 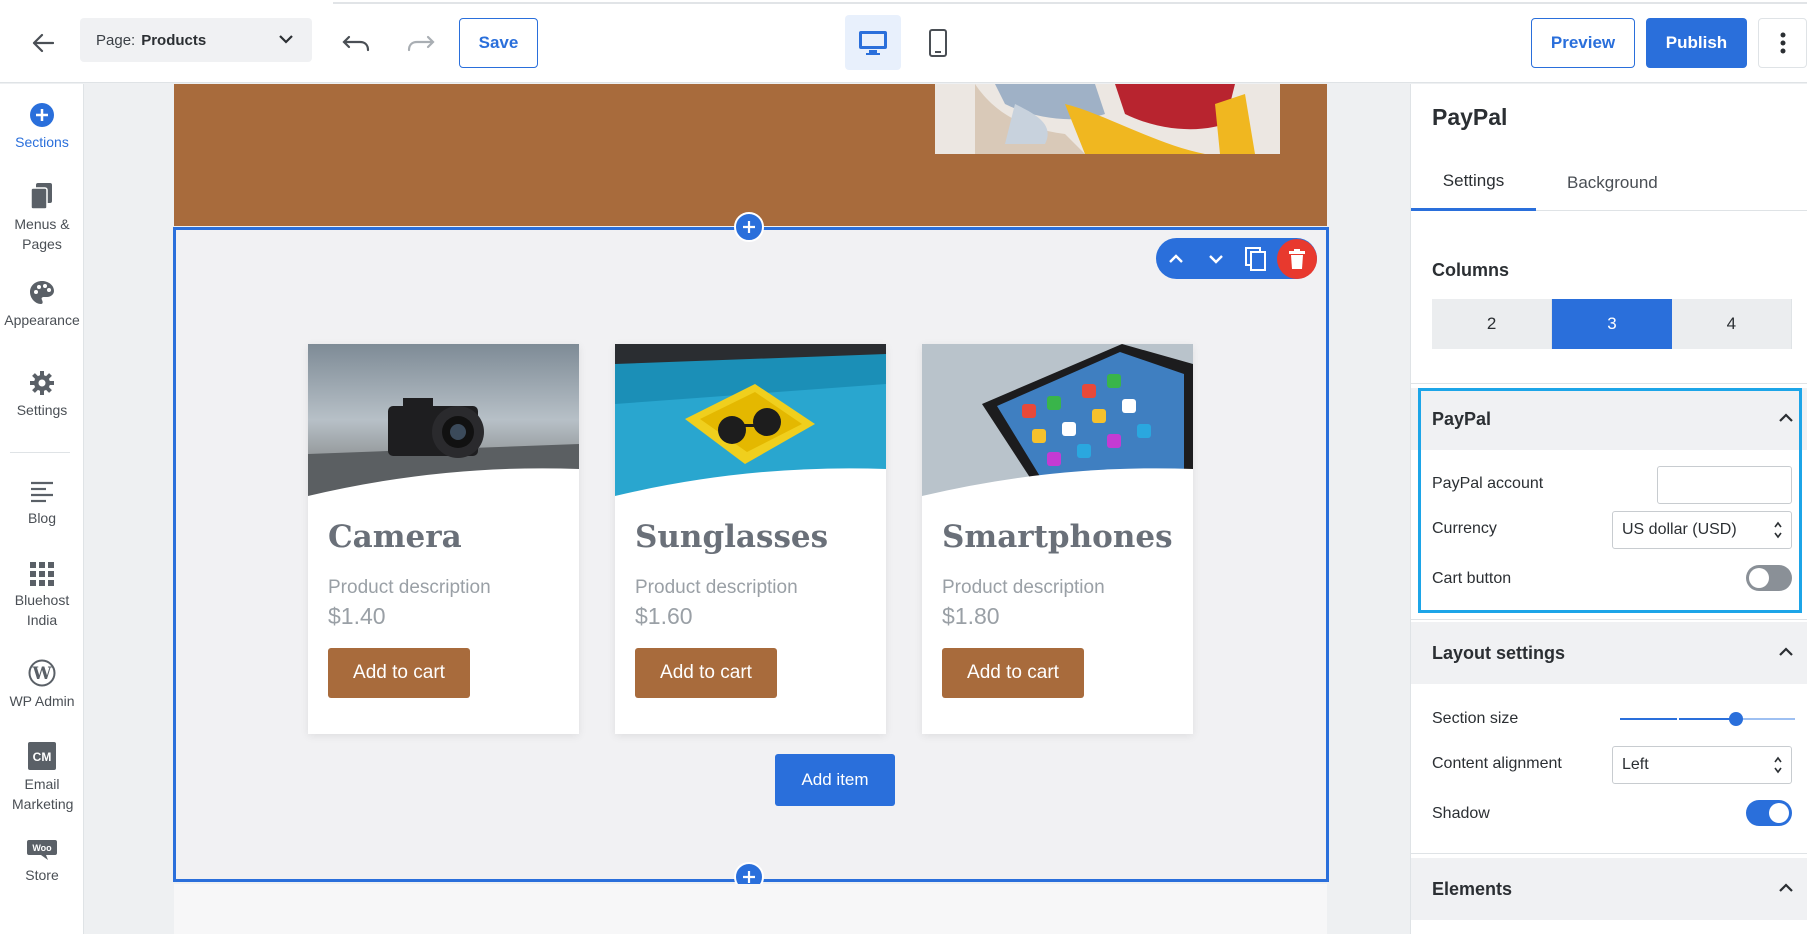 I want to click on content-alignment-label: Content alignment, so click(x=1497, y=763).